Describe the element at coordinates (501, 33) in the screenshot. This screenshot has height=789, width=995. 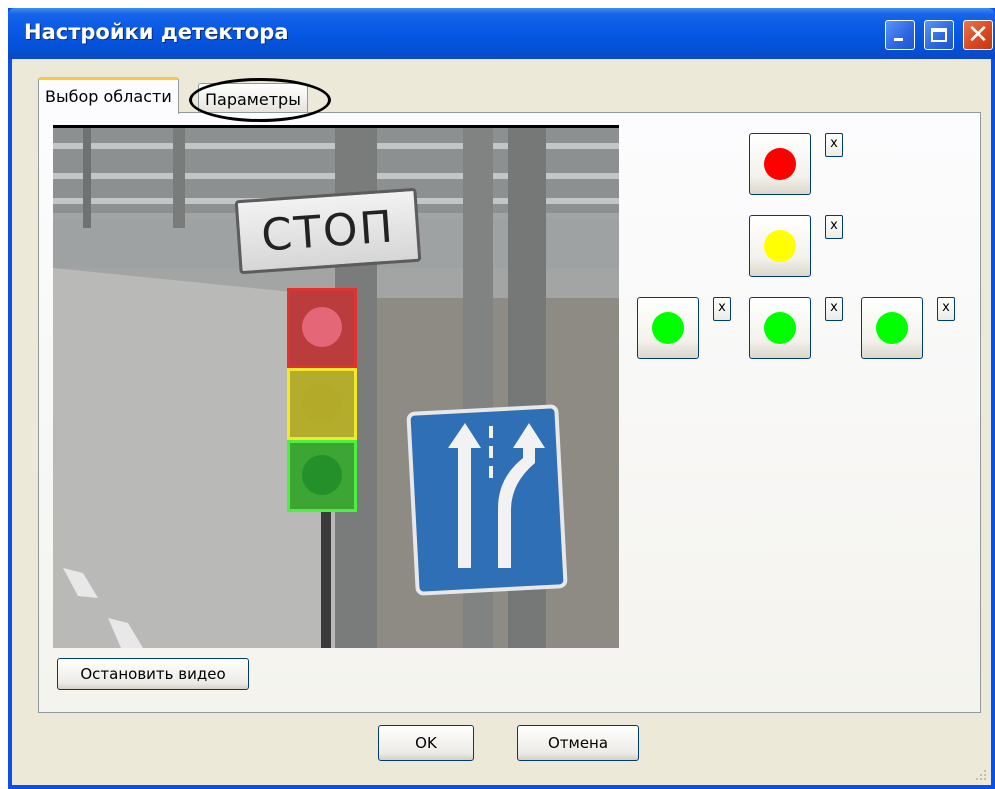
I see `title-bar: Настройки детектора ✕` at that location.